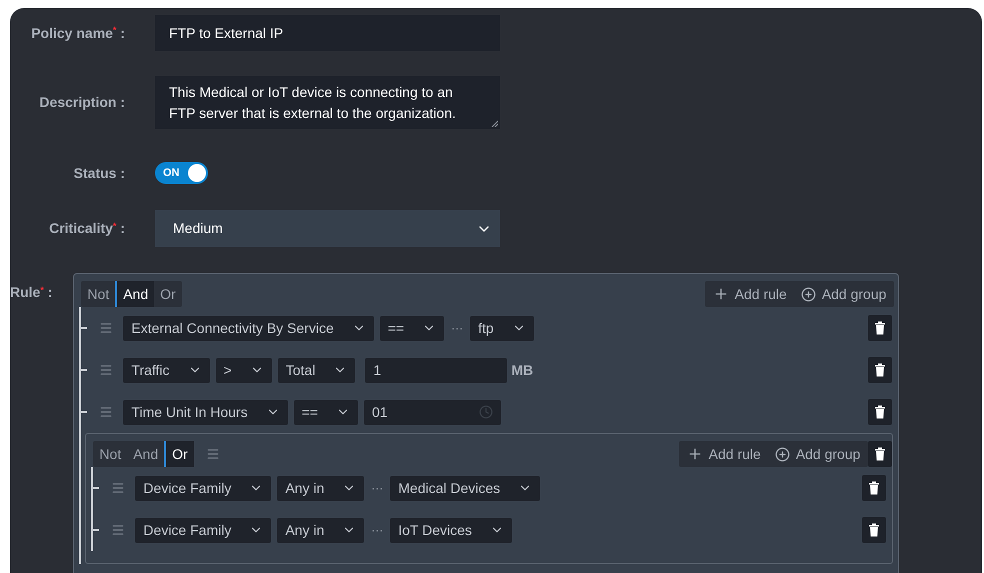 The width and height of the screenshot is (984, 573). Describe the element at coordinates (522, 370) in the screenshot. I see `unit-label: MB` at that location.